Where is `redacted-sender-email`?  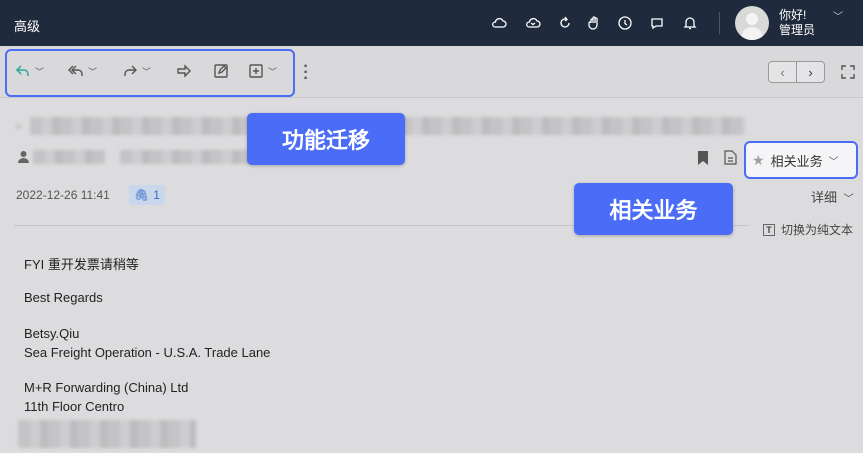
redacted-sender-email is located at coordinates (185, 157).